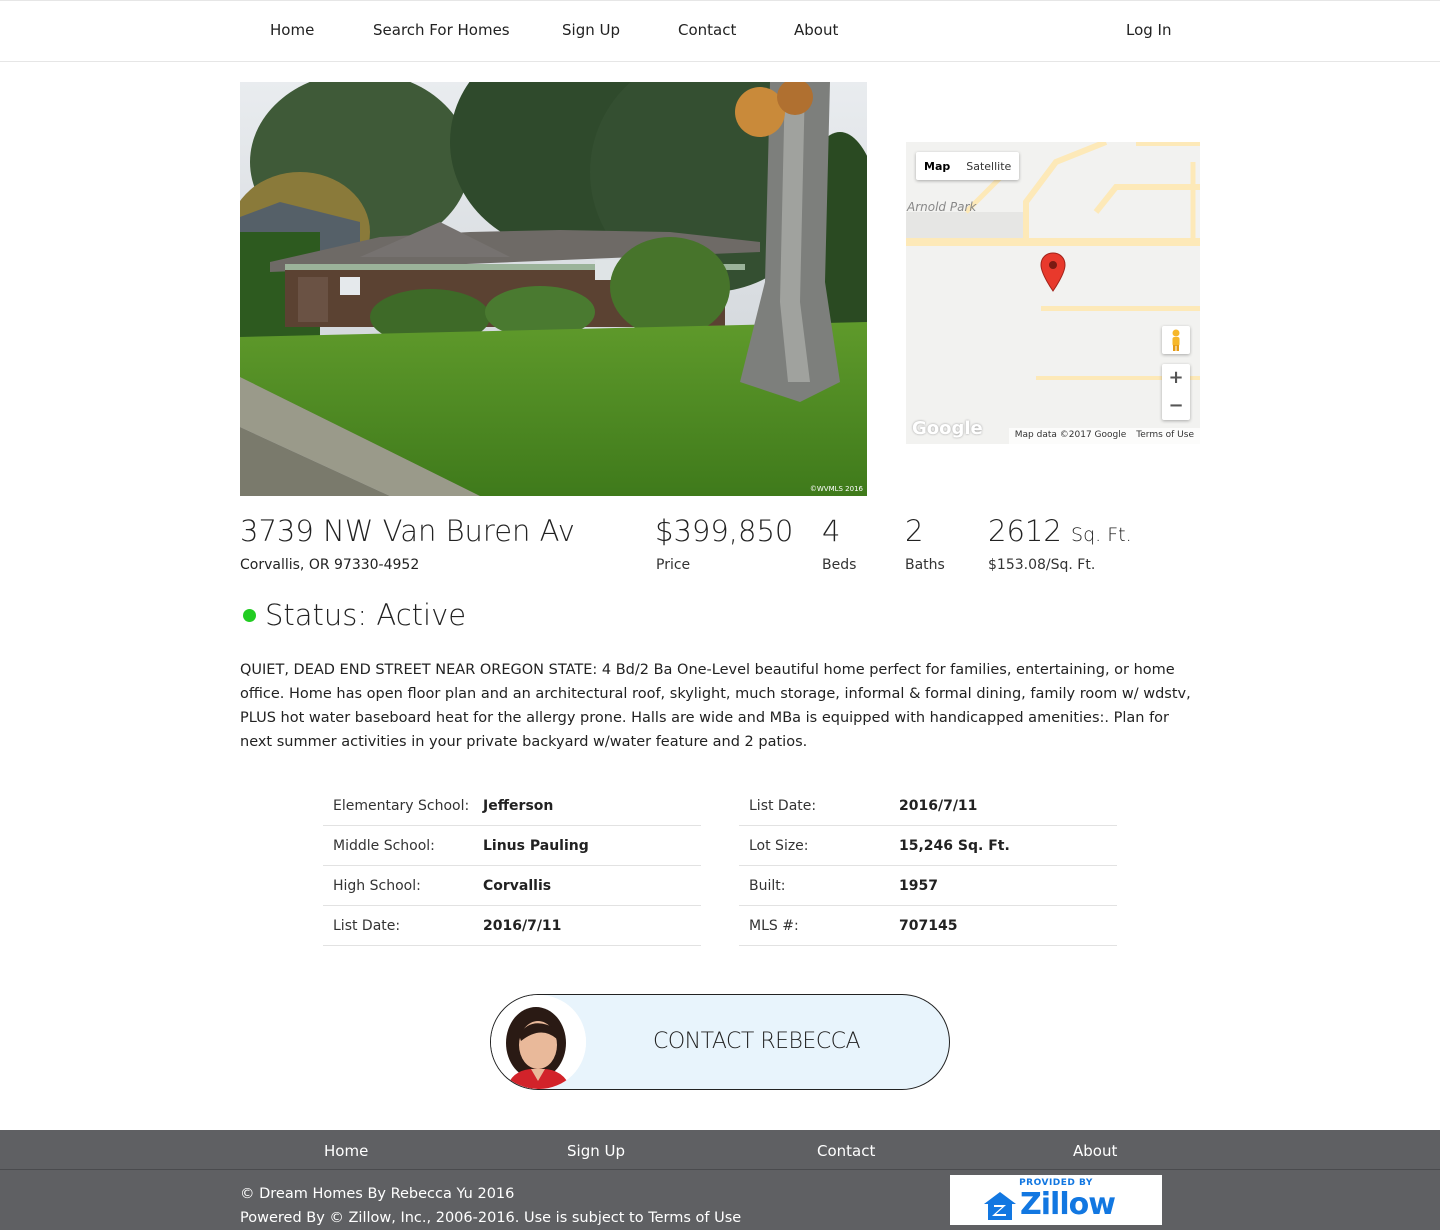  Describe the element at coordinates (779, 845) in the screenshot. I see `detail-label: Lot Size:` at that location.